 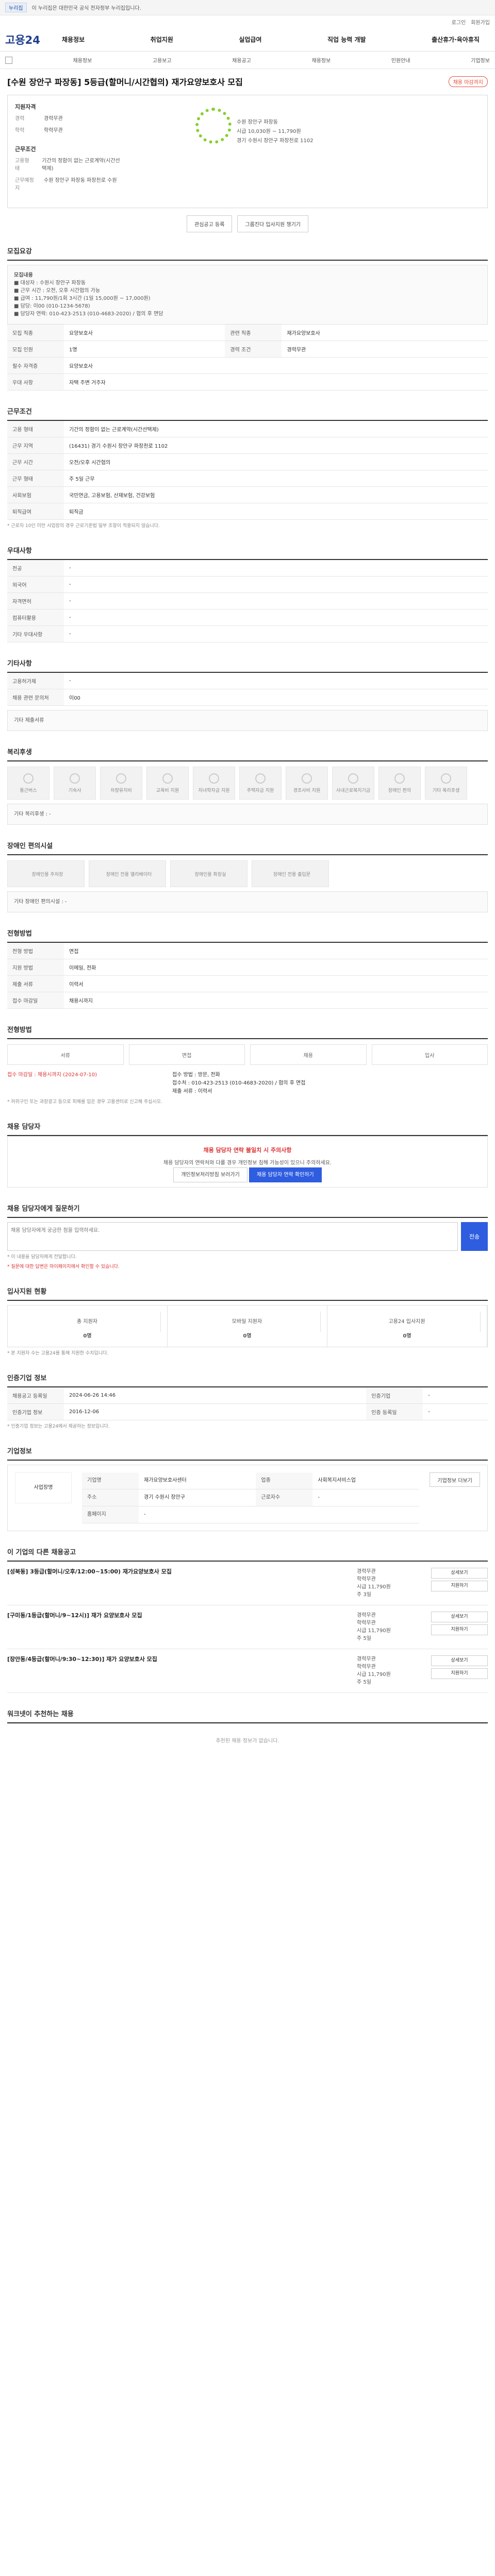 What do you see at coordinates (213, 126) in the screenshot?
I see `company-logo` at bounding box center [213, 126].